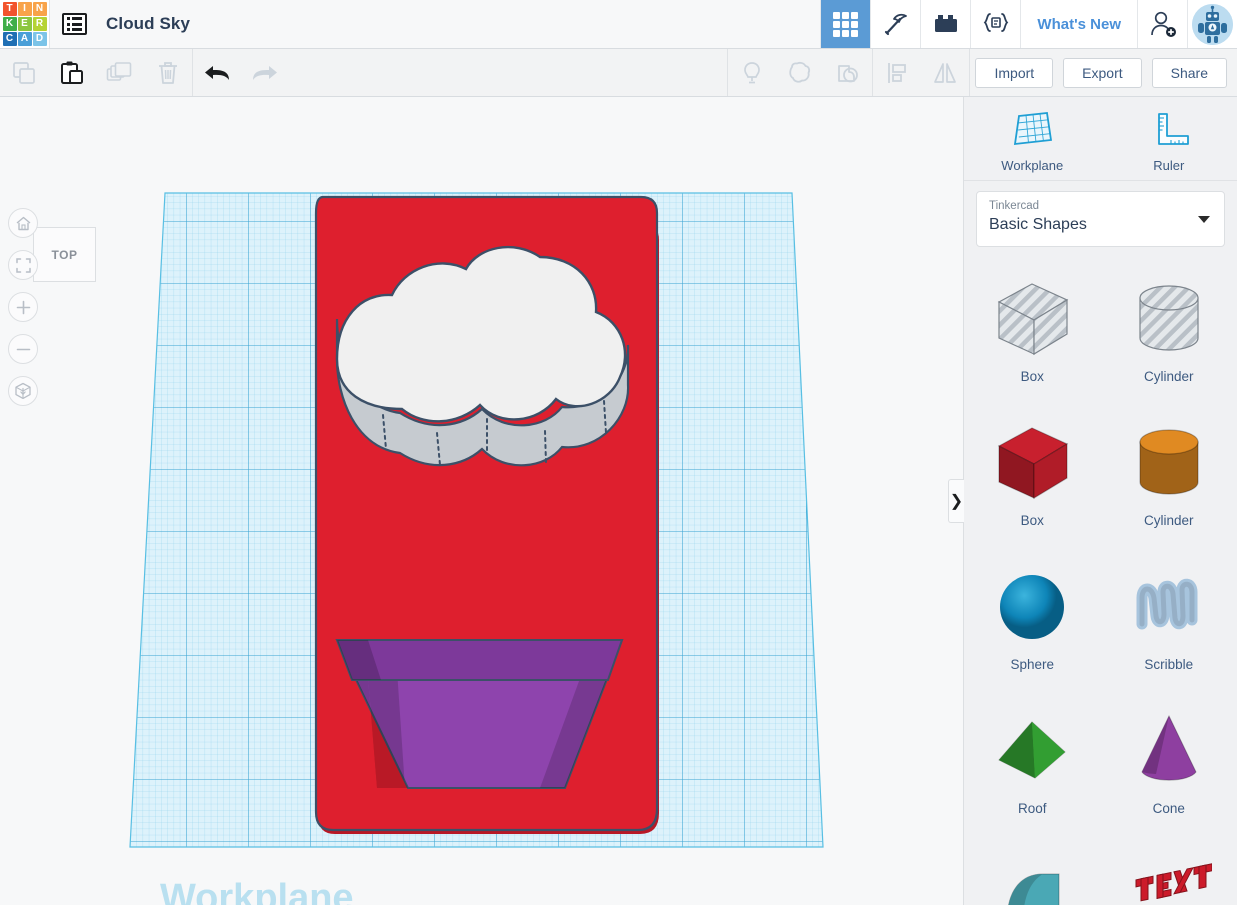 The width and height of the screenshot is (1237, 905). Describe the element at coordinates (895, 24) in the screenshot. I see `codeblocks-button` at that location.